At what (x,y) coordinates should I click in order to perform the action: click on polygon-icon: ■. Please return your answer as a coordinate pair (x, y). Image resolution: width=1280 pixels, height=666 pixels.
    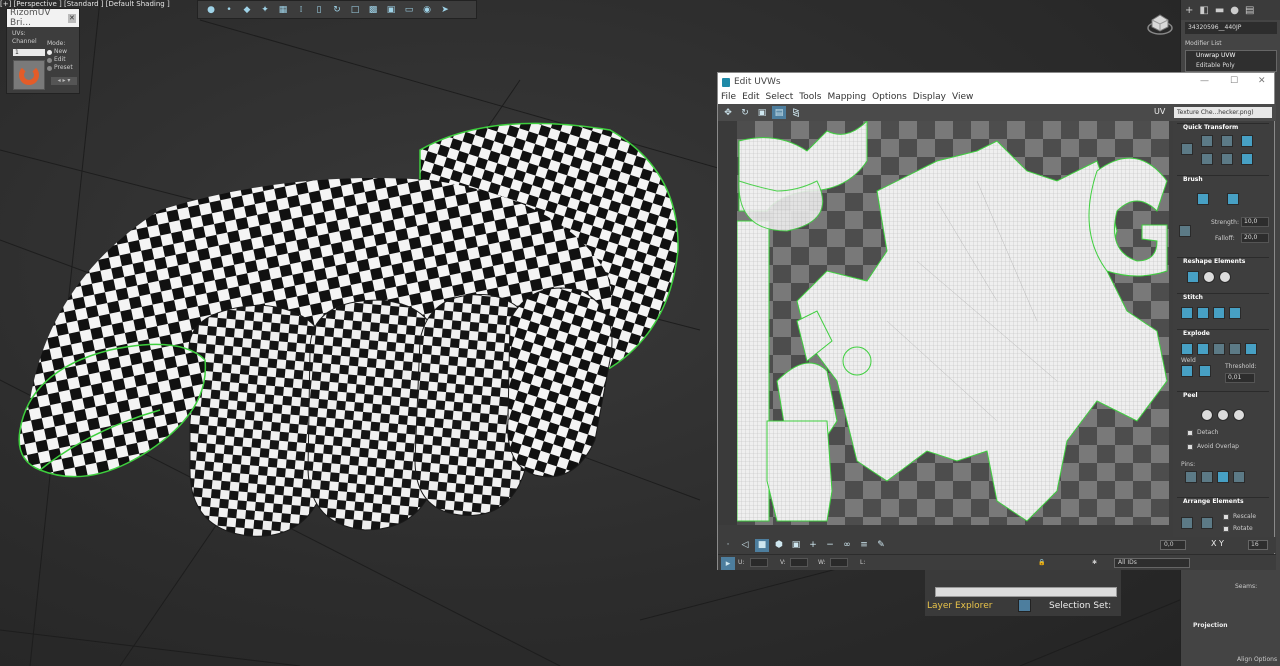
    Looking at the image, I should click on (762, 545).